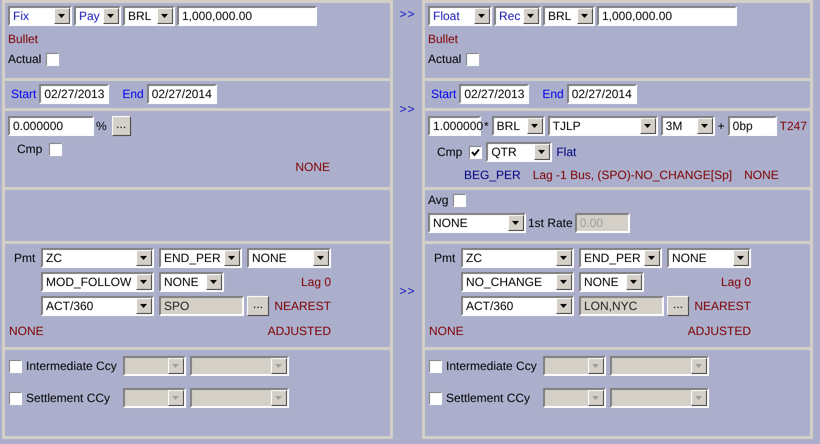  I want to click on type-dropdown: Float, so click(460, 16).